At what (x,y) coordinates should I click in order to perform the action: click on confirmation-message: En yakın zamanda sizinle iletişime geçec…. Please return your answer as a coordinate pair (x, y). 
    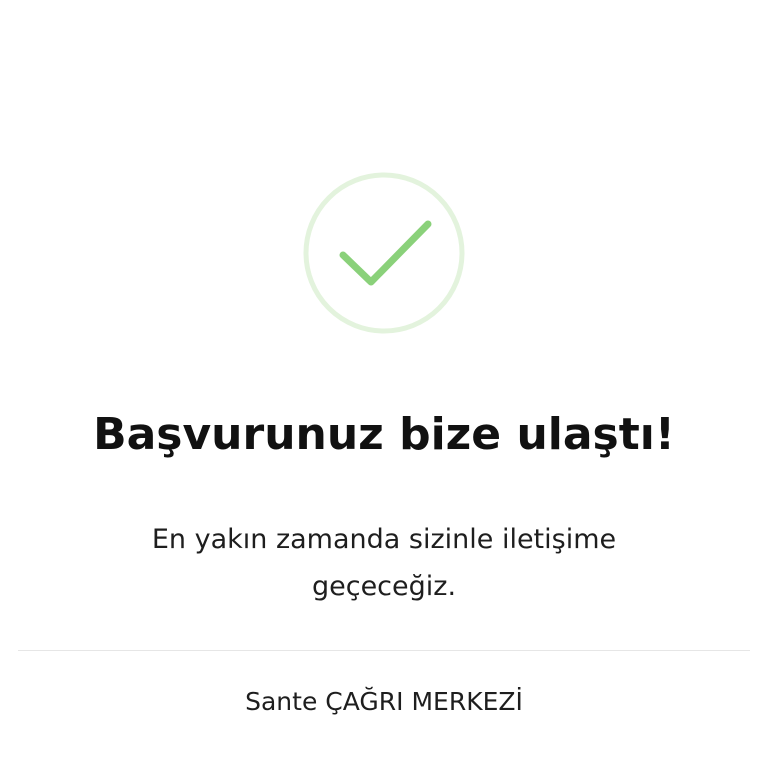
    Looking at the image, I should click on (384, 563).